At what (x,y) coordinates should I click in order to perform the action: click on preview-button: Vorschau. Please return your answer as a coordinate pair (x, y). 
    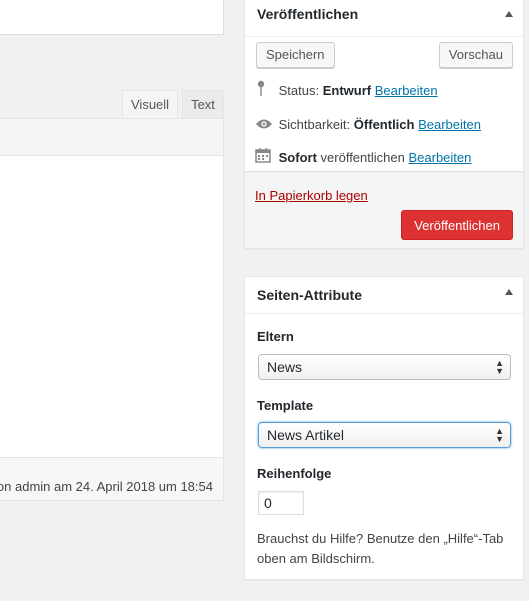
    Looking at the image, I should click on (475, 55).